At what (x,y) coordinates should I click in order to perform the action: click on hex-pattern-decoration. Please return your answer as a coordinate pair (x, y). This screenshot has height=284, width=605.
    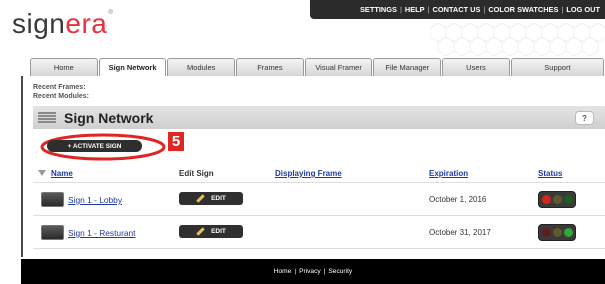
    Looking at the image, I should click on (517, 39).